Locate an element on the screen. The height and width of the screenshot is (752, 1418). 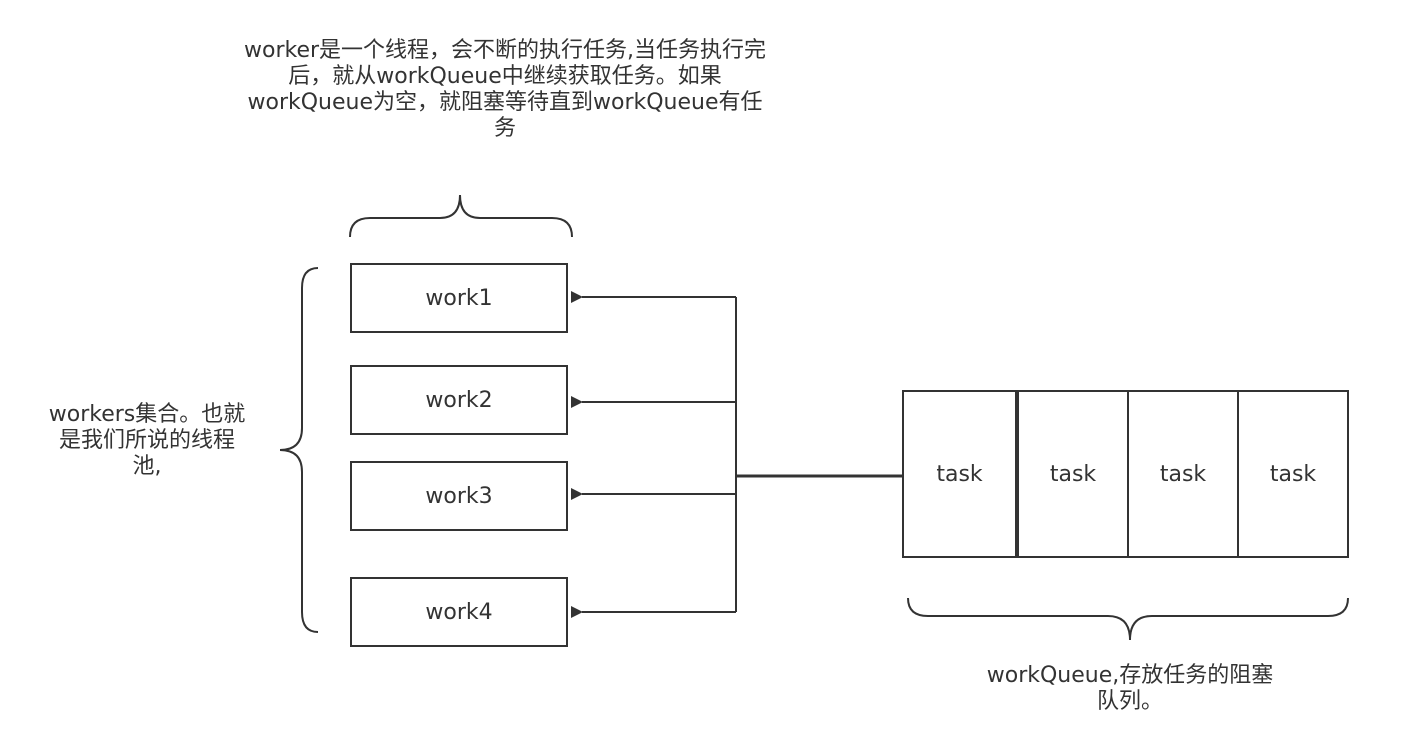
worker-label: work2 is located at coordinates (459, 400).